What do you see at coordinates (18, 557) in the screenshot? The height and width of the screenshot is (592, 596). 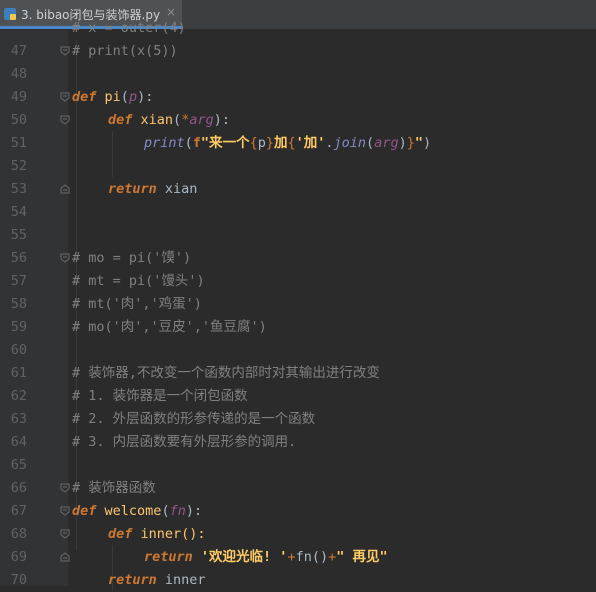 I see `line-number: 69` at bounding box center [18, 557].